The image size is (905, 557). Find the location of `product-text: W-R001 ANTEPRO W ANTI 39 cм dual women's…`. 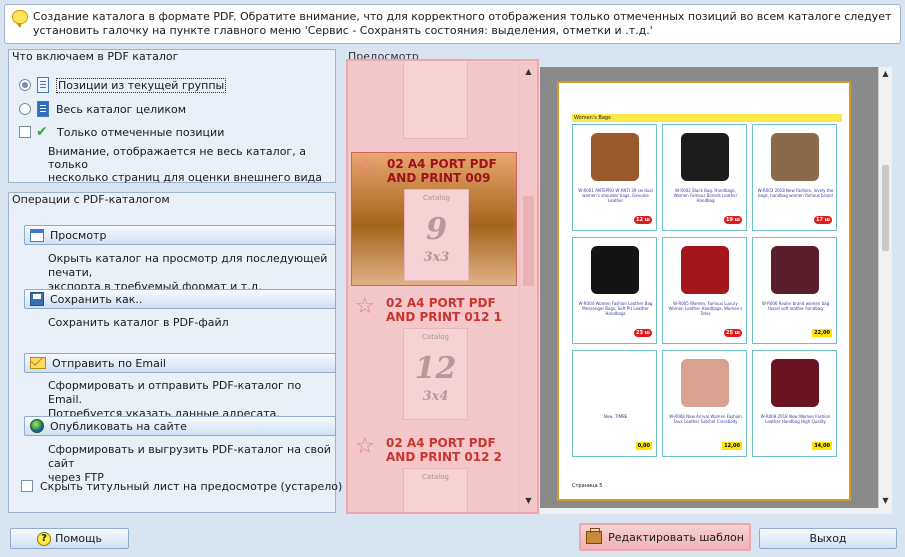

product-text: W-R001 ANTEPRO W ANTI 39 cм dual women's… is located at coordinates (615, 195).